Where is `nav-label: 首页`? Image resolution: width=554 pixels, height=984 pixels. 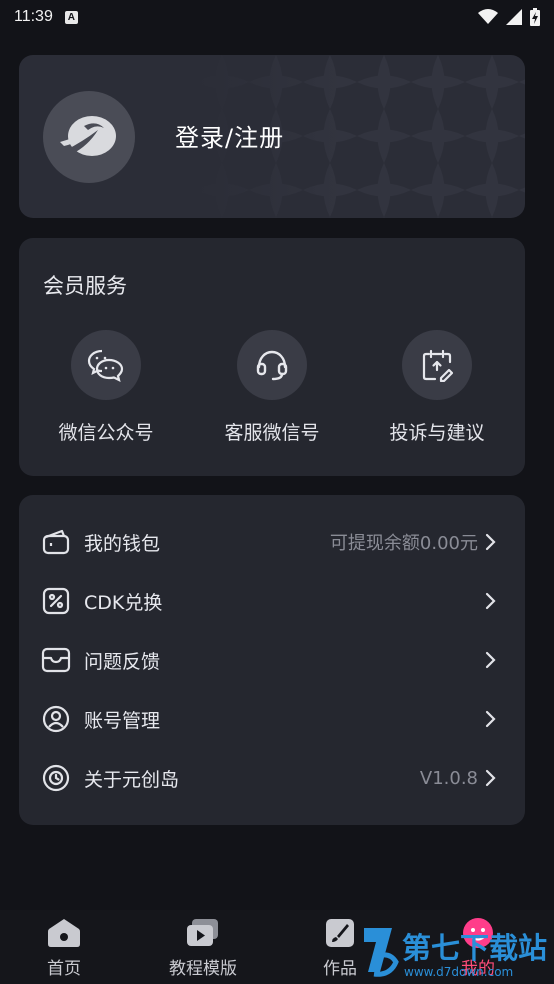
nav-label: 首页 is located at coordinates (64, 969).